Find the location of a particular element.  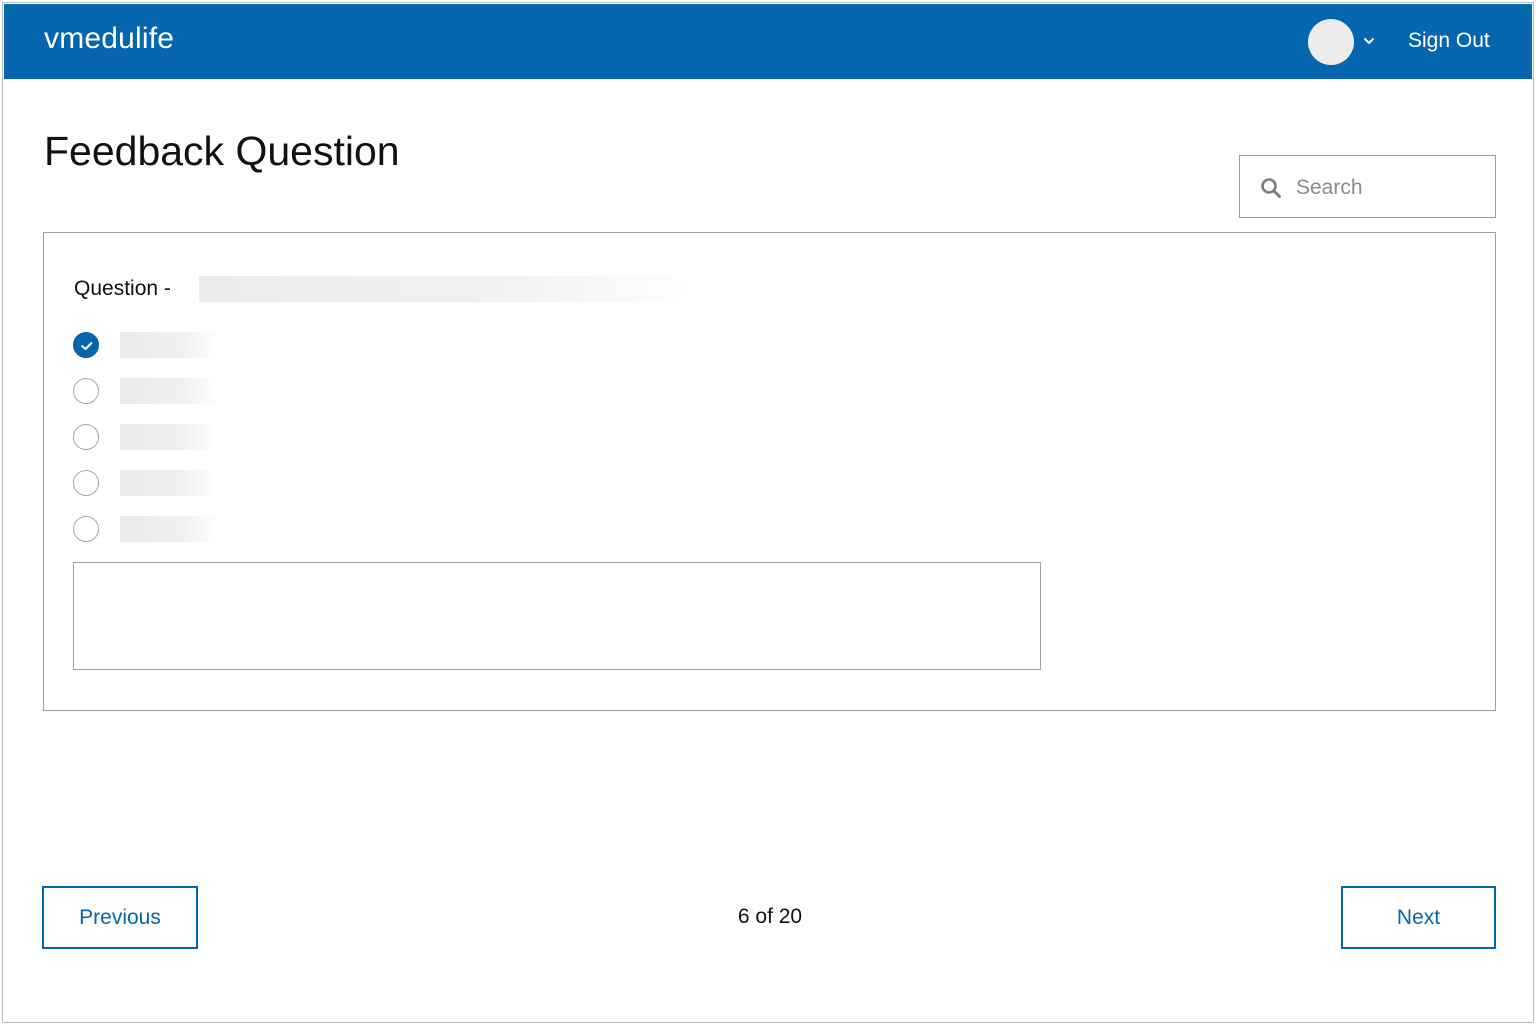

comment-textarea is located at coordinates (557, 616).